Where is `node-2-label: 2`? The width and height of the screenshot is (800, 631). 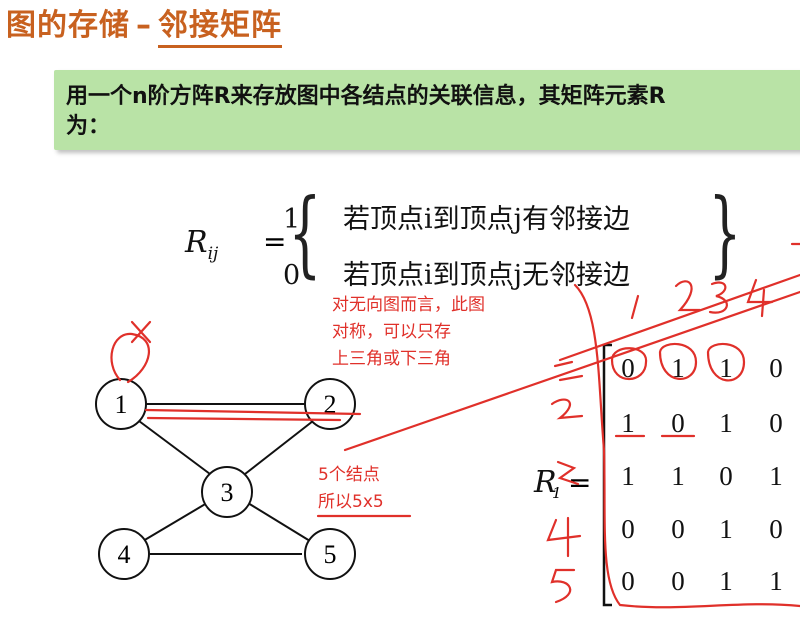
node-2-label: 2 is located at coordinates (330, 404).